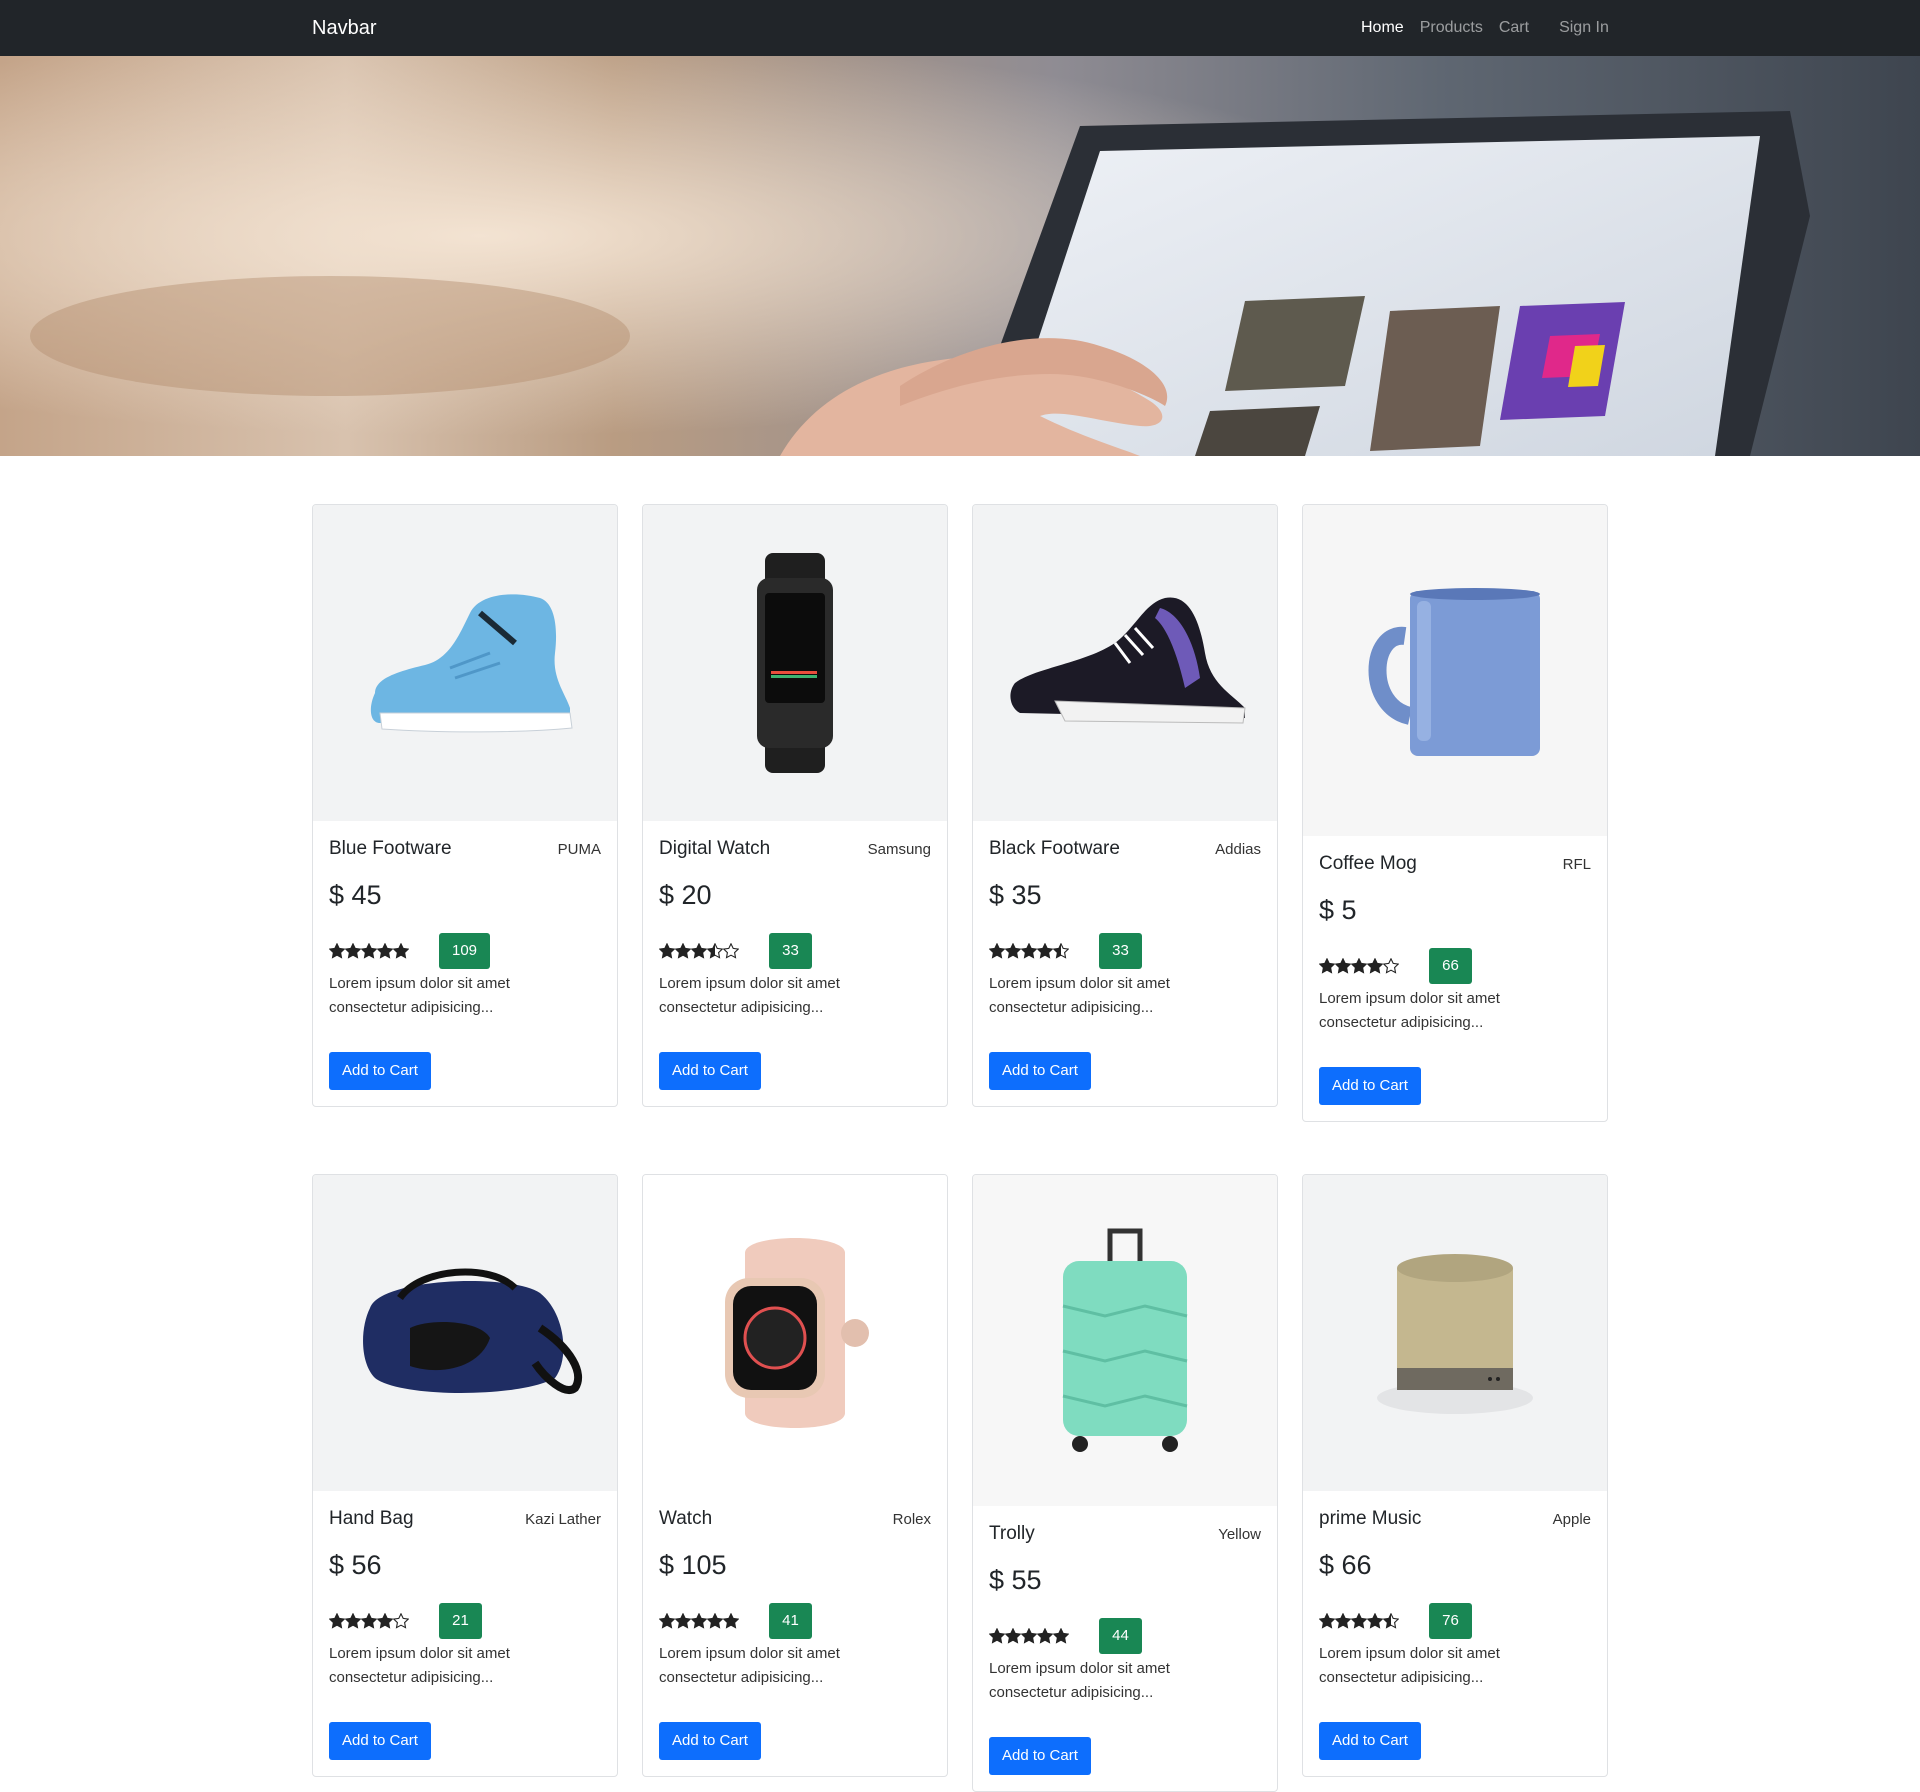 The width and height of the screenshot is (1920, 1792). What do you see at coordinates (344, 28) in the screenshot?
I see `navbar-brand: Navbar` at bounding box center [344, 28].